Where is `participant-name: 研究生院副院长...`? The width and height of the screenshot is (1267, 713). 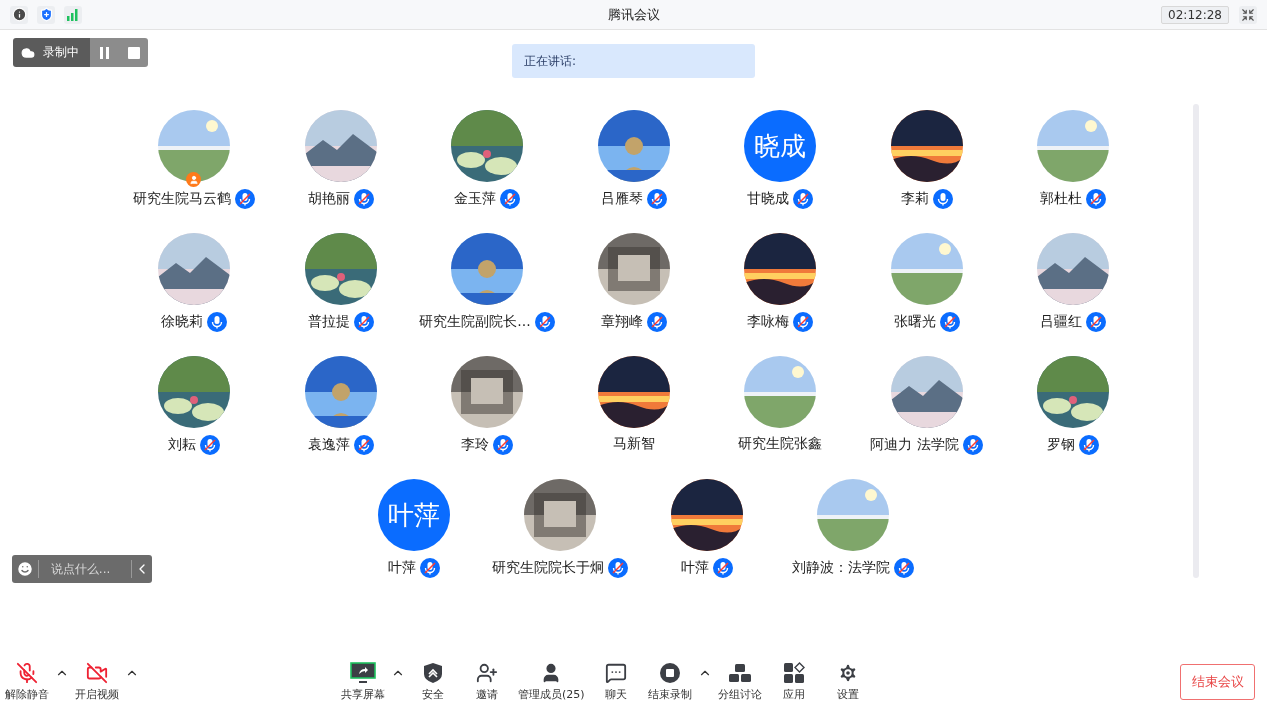 participant-name: 研究生院副院长... is located at coordinates (475, 322).